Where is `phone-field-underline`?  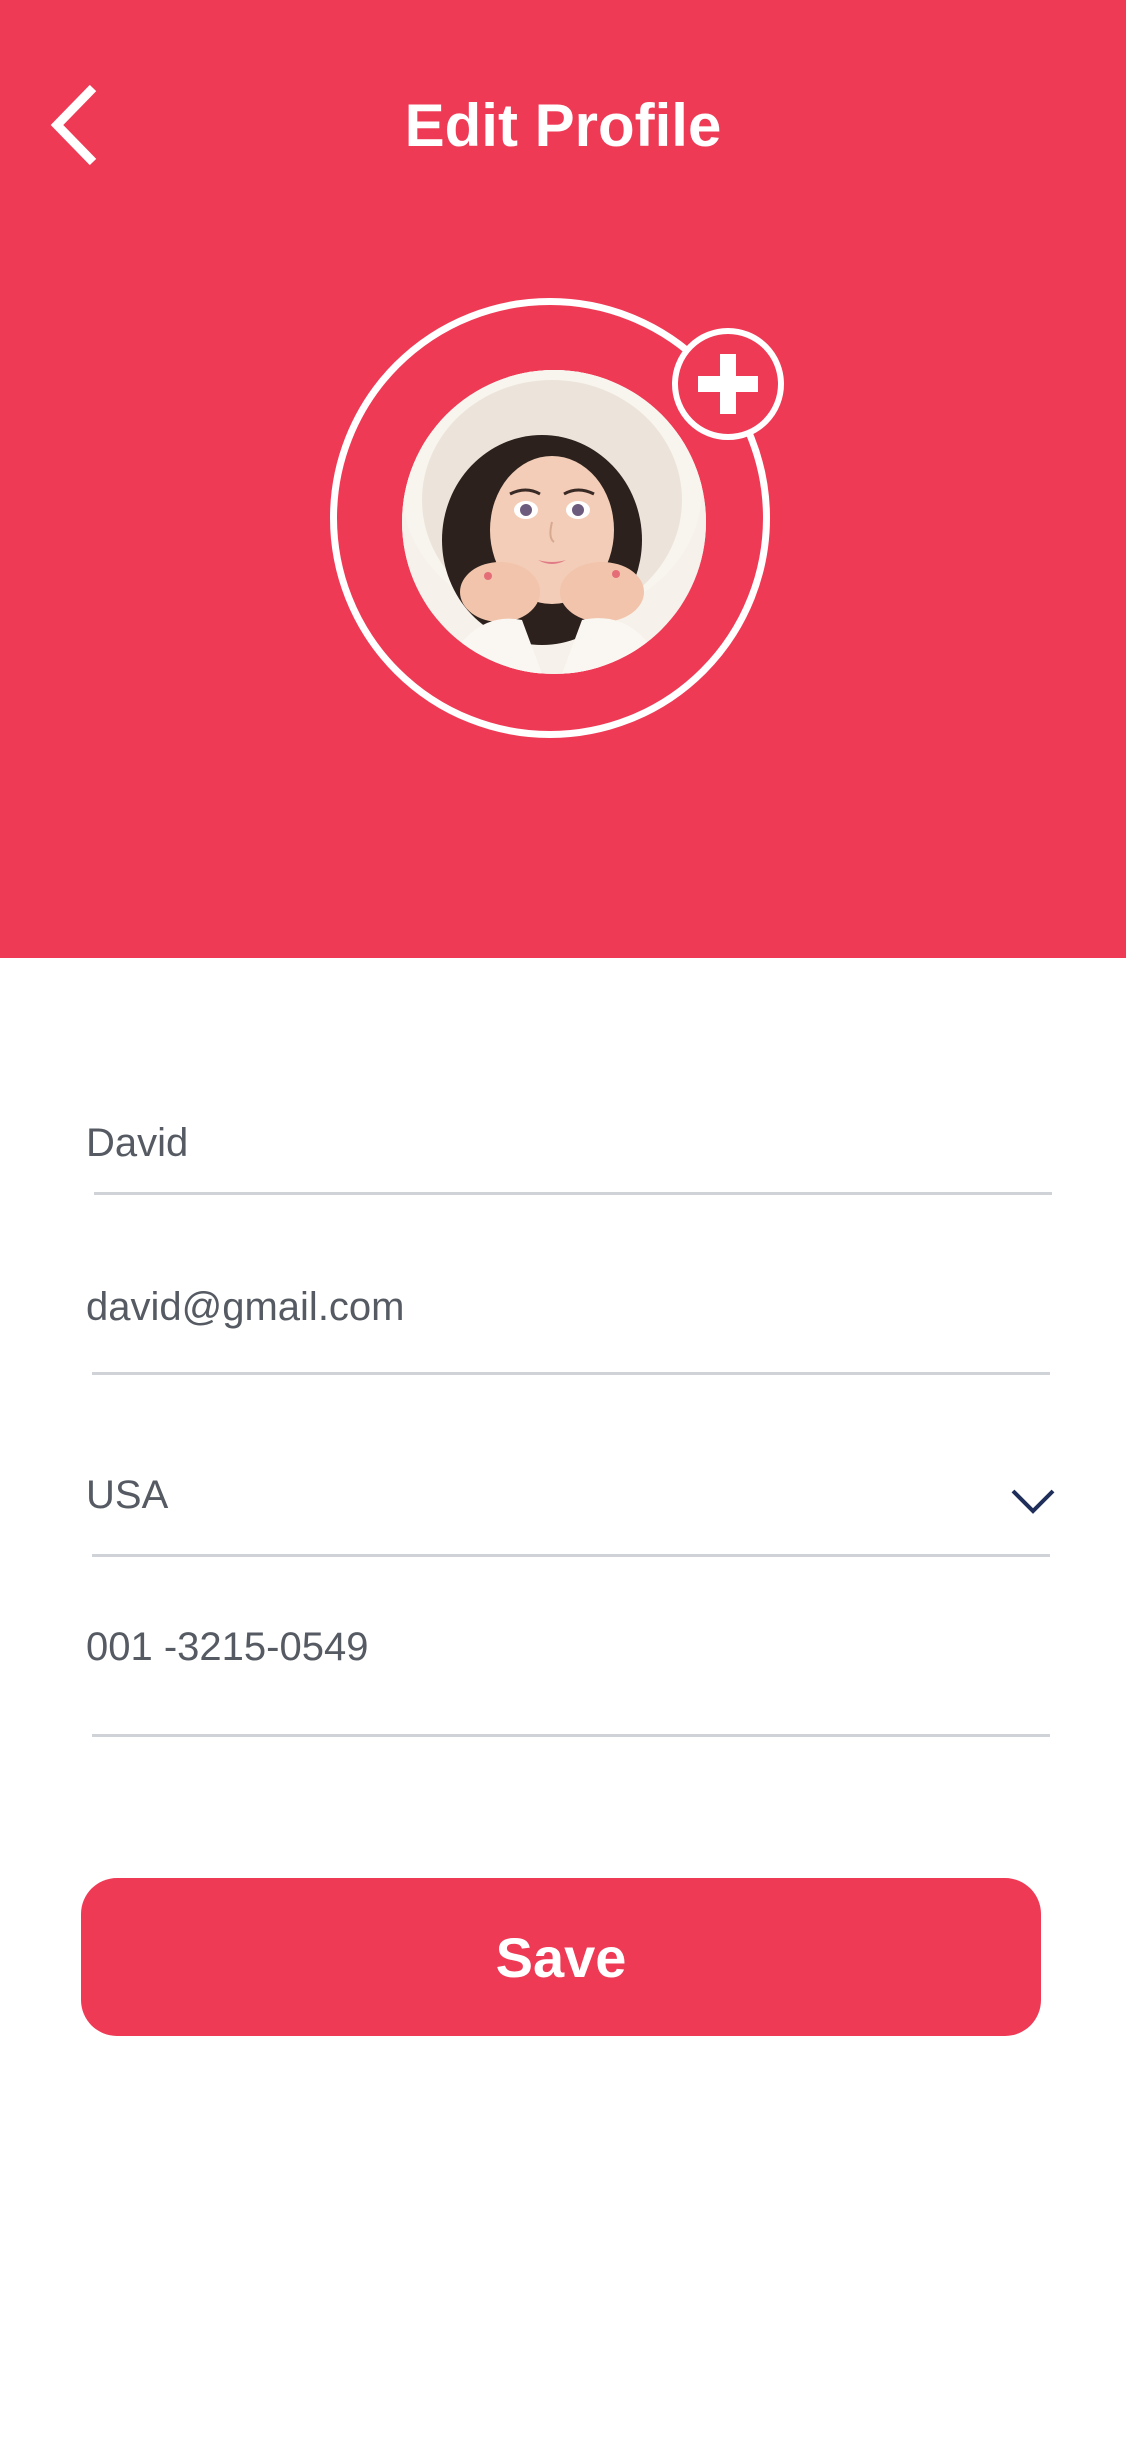 phone-field-underline is located at coordinates (571, 1735).